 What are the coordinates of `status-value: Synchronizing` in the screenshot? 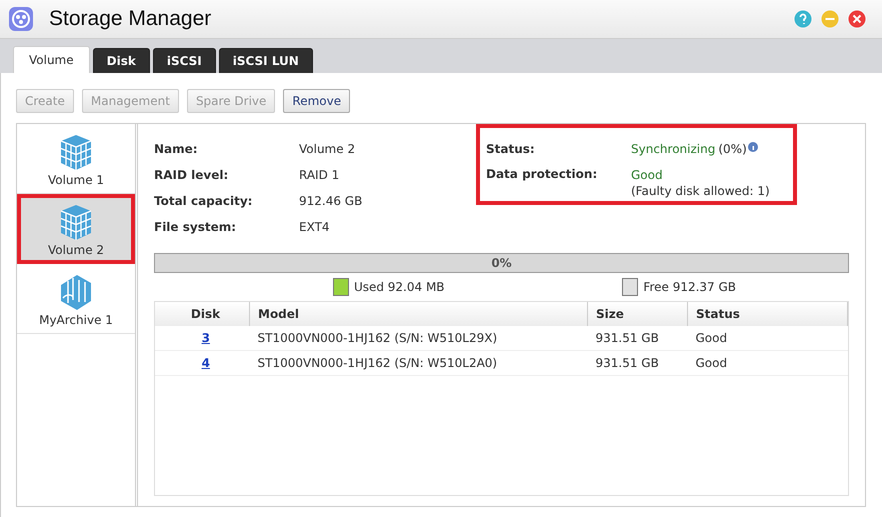 It's located at (673, 149).